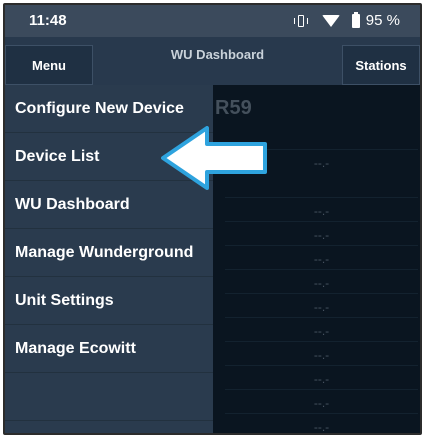 This screenshot has width=425, height=438. I want to click on pointer-arrow-icon, so click(214, 158).